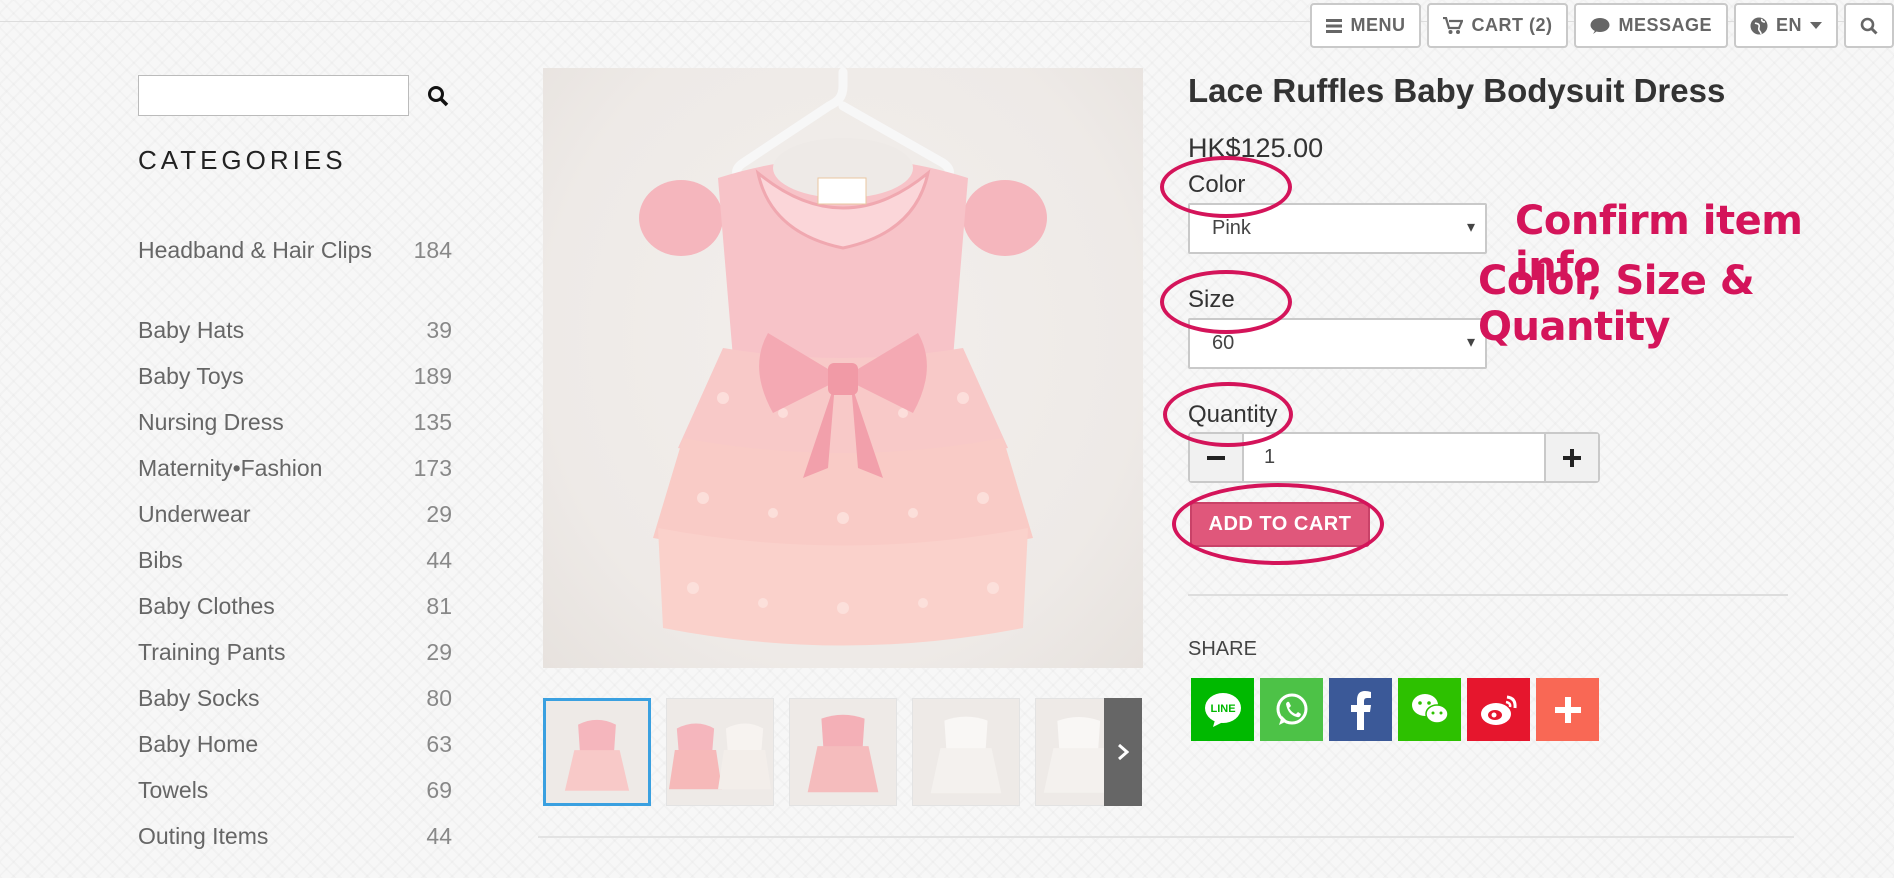  I want to click on section-divider, so click(1488, 595).